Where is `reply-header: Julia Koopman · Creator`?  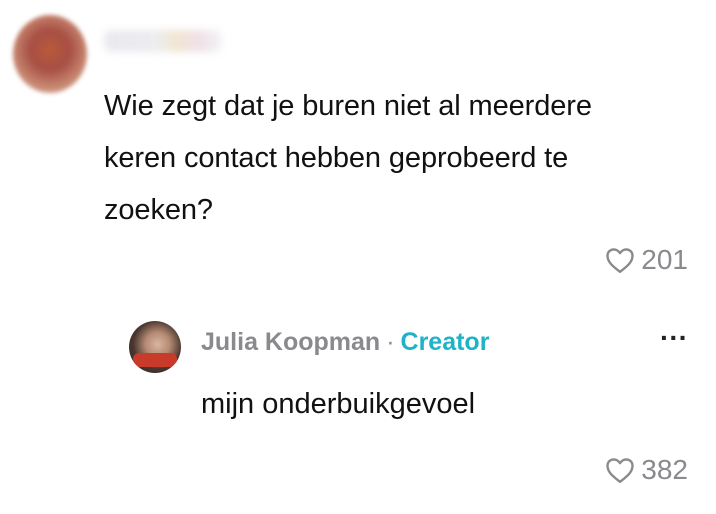 reply-header: Julia Koopman · Creator is located at coordinates (345, 342).